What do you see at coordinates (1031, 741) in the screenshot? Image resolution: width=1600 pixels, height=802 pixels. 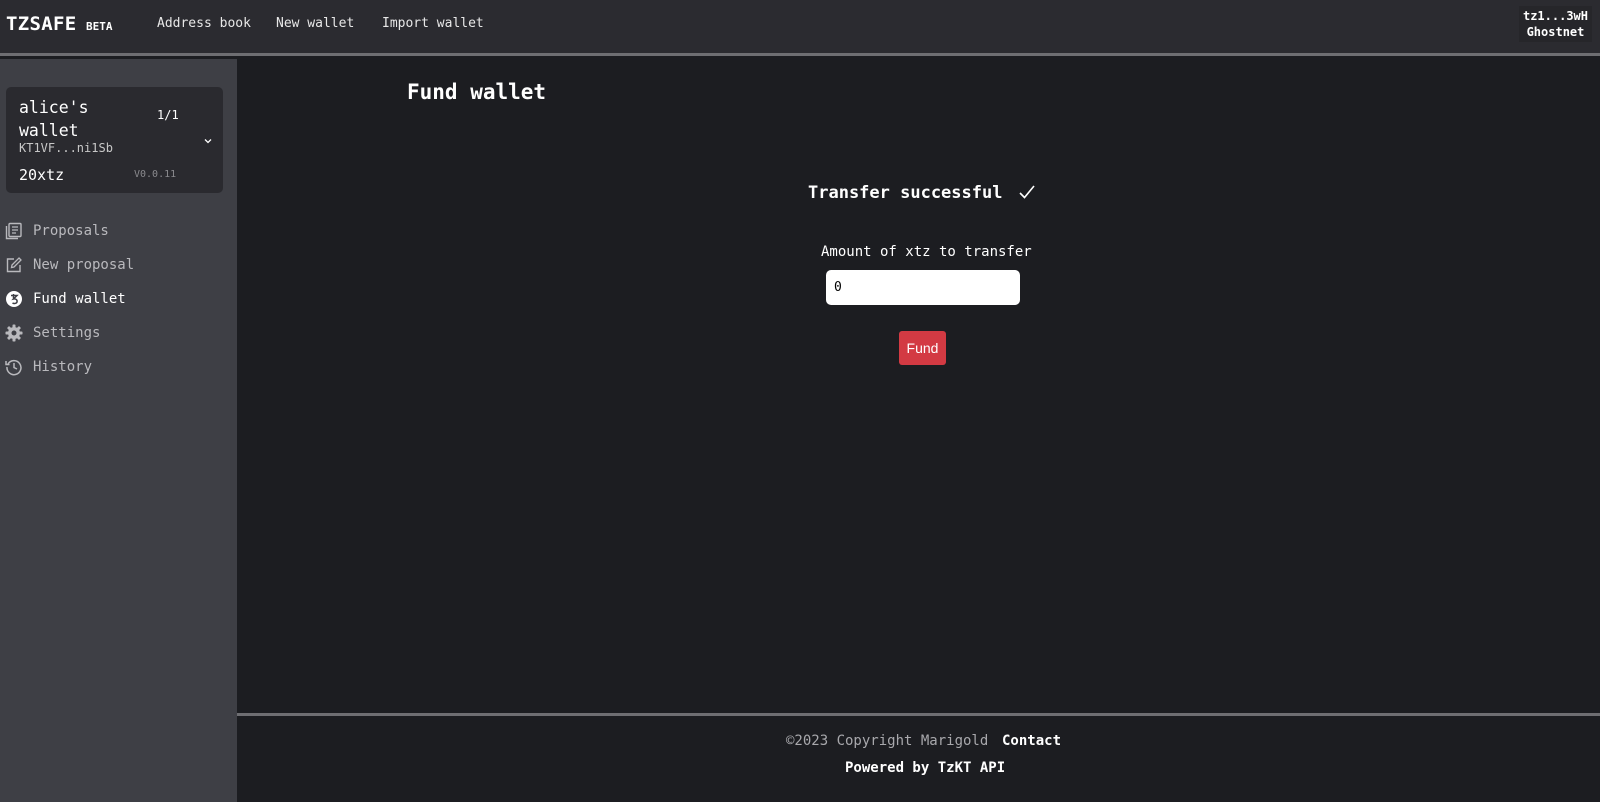 I see `contact-link: Contact` at bounding box center [1031, 741].